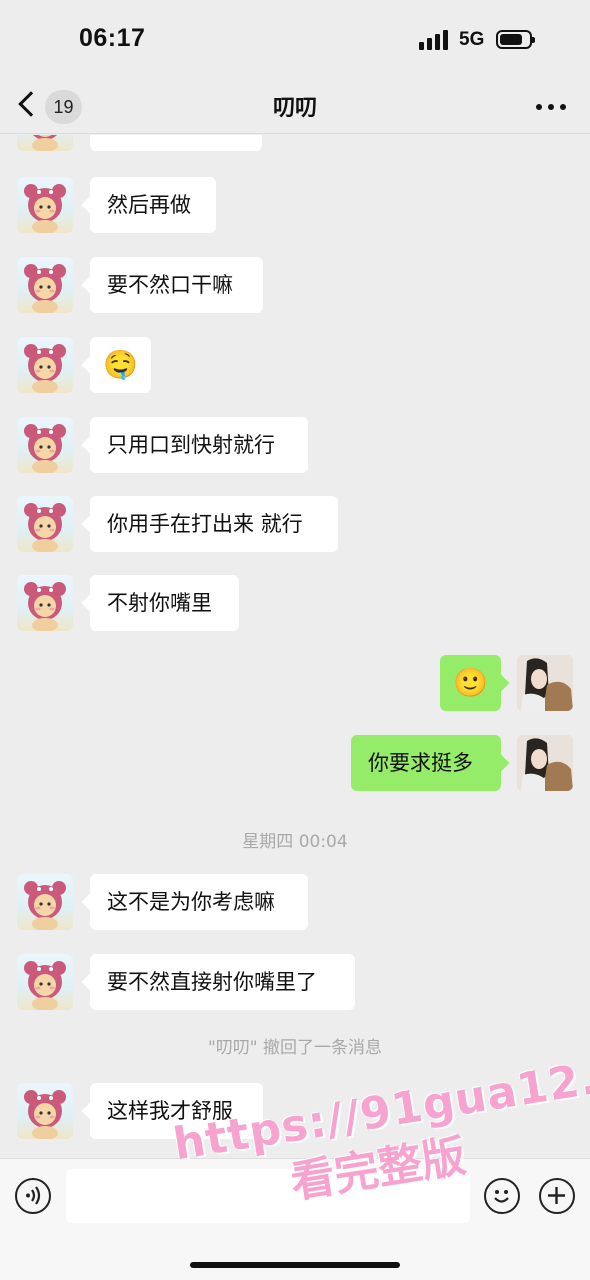 The image size is (590, 1280). Describe the element at coordinates (434, 40) in the screenshot. I see `signal-icon` at that location.